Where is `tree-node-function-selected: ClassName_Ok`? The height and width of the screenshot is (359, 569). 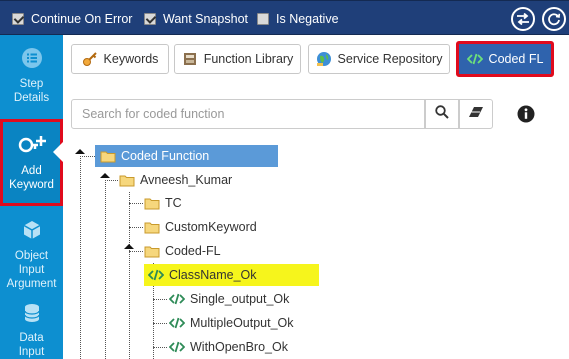 tree-node-function-selected: ClassName_Ok is located at coordinates (231, 275).